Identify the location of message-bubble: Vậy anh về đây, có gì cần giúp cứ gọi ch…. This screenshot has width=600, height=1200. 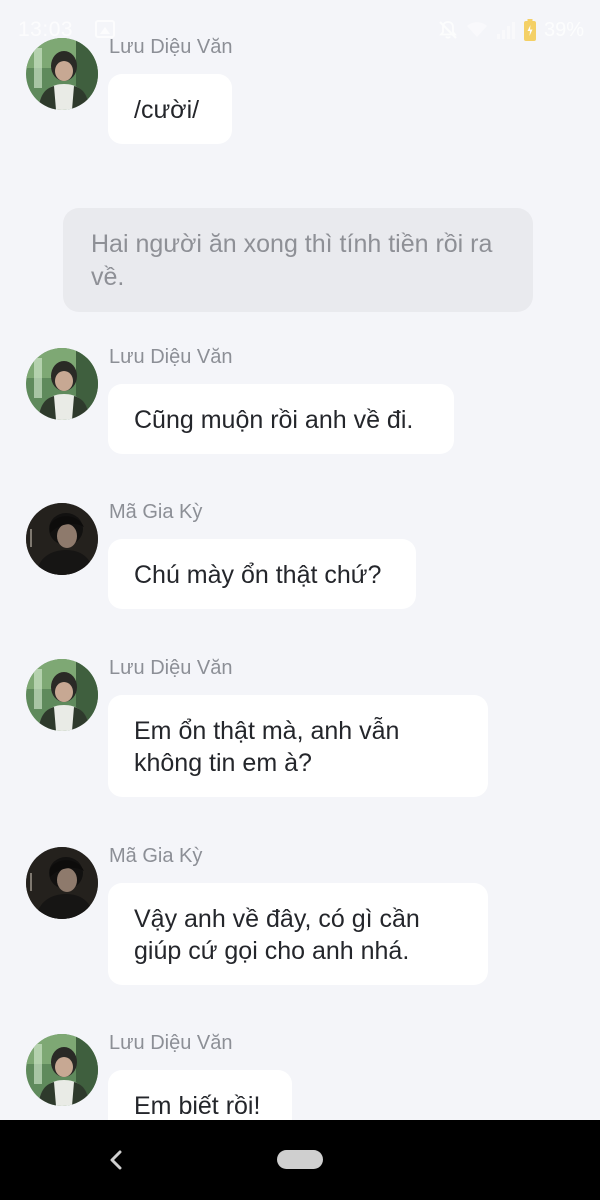
(298, 934).